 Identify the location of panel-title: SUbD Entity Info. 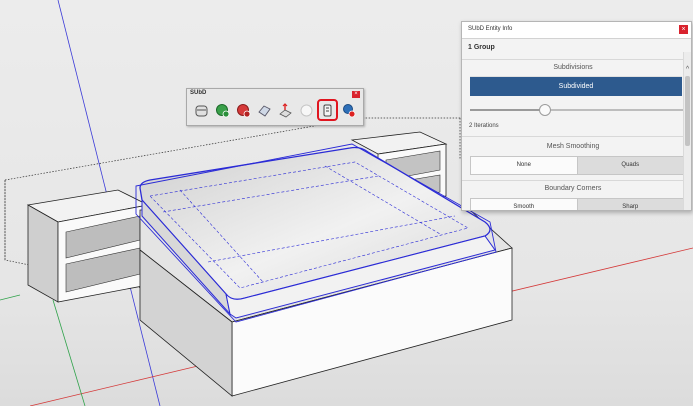
(490, 29).